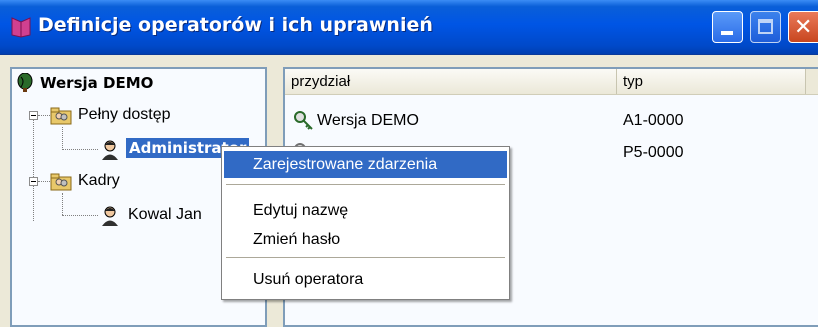  I want to click on key-icon, so click(303, 120).